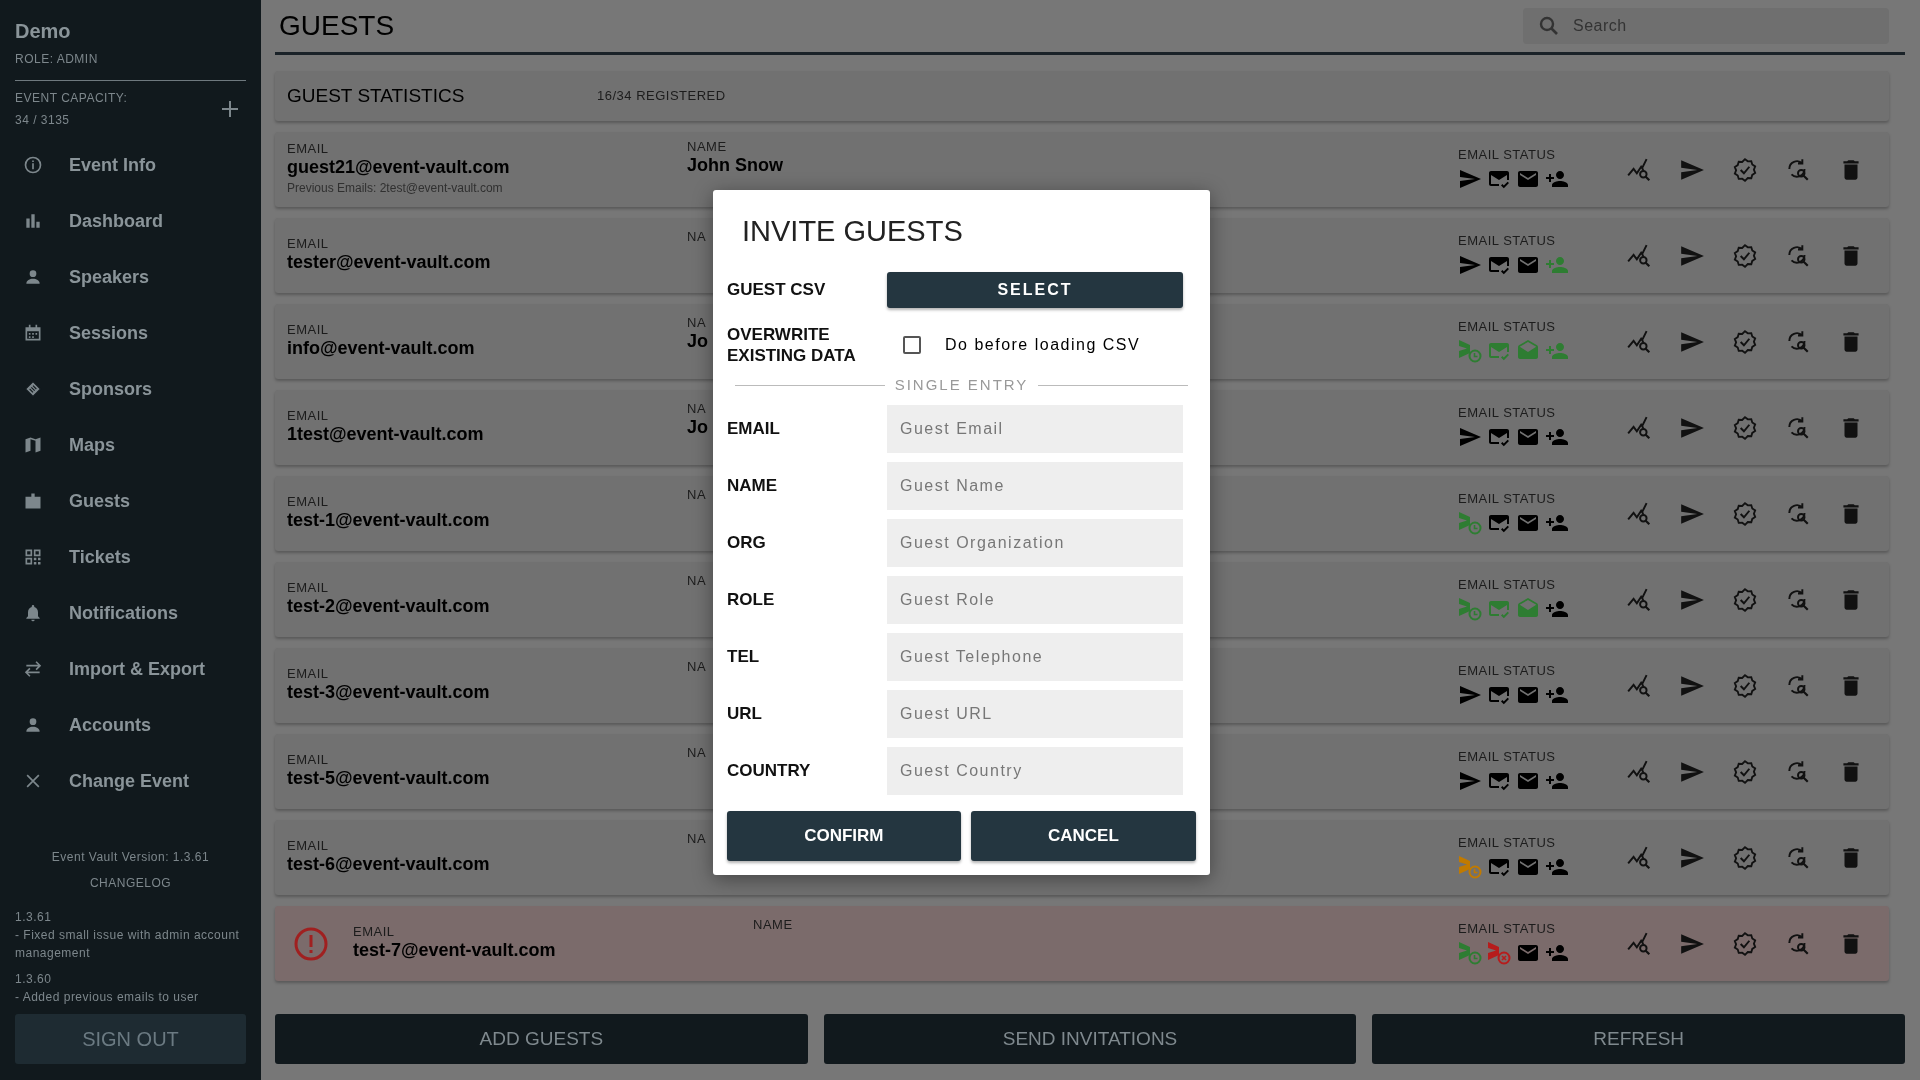 Image resolution: width=1920 pixels, height=1080 pixels. Describe the element at coordinates (130, 1039) in the screenshot. I see `sign-out-button: SIGN OUT` at that location.